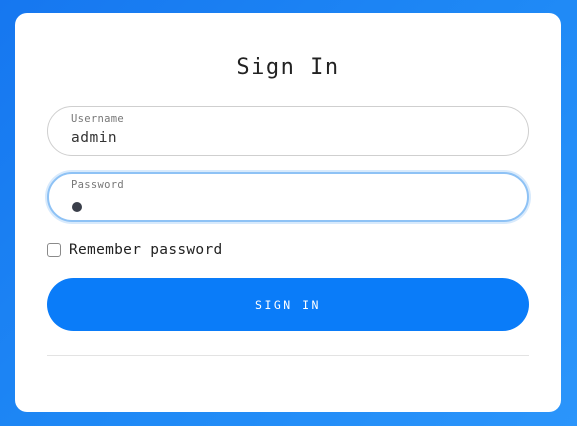 The width and height of the screenshot is (577, 426). I want to click on remember-password-label: Remember password, so click(146, 250).